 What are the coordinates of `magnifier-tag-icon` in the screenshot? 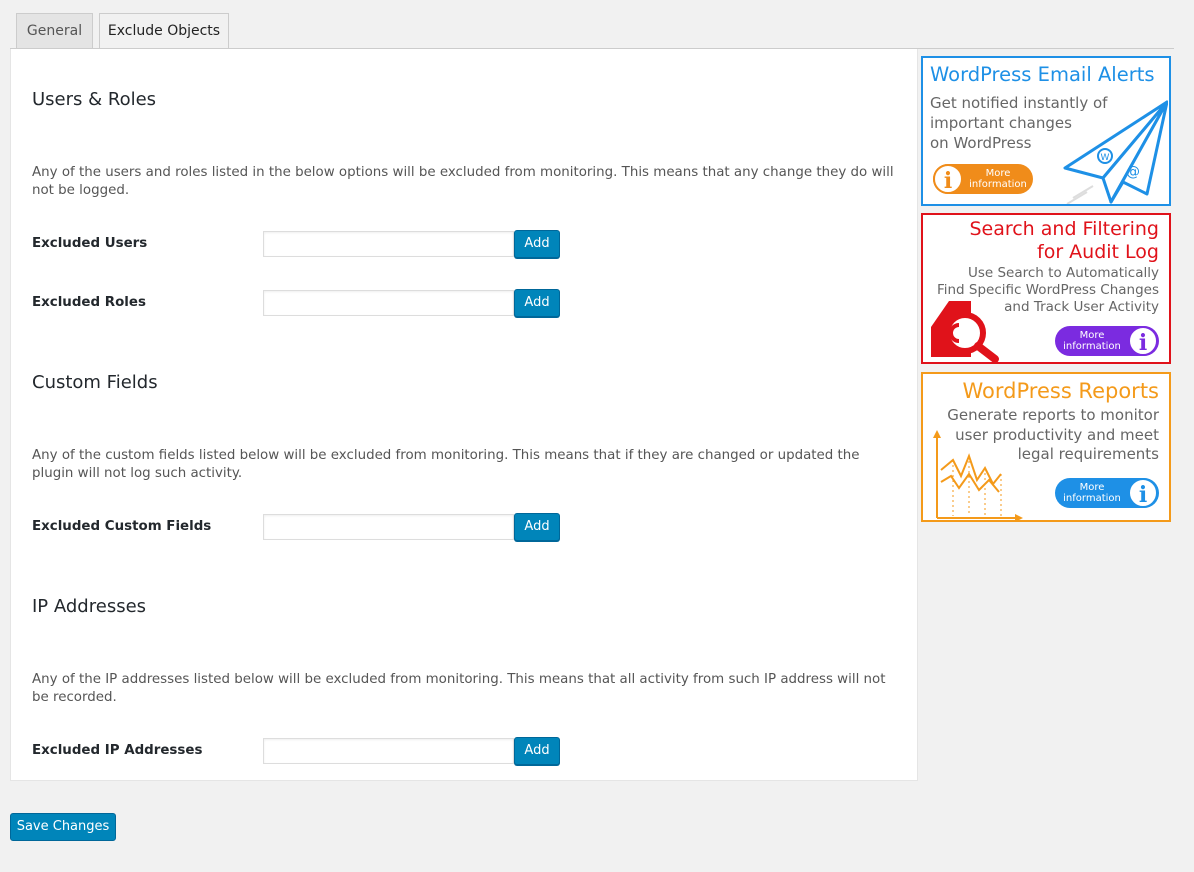 It's located at (965, 331).